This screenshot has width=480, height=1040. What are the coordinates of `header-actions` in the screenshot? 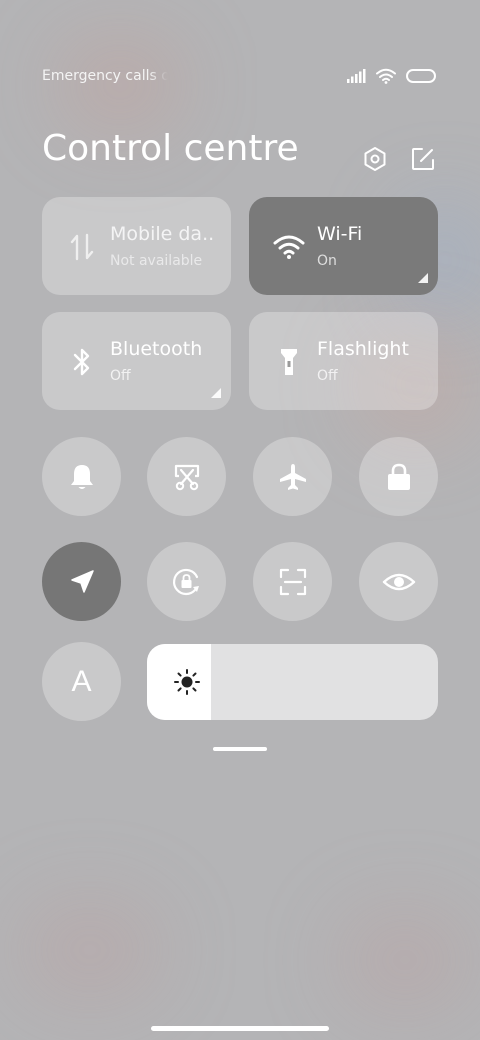 It's located at (399, 159).